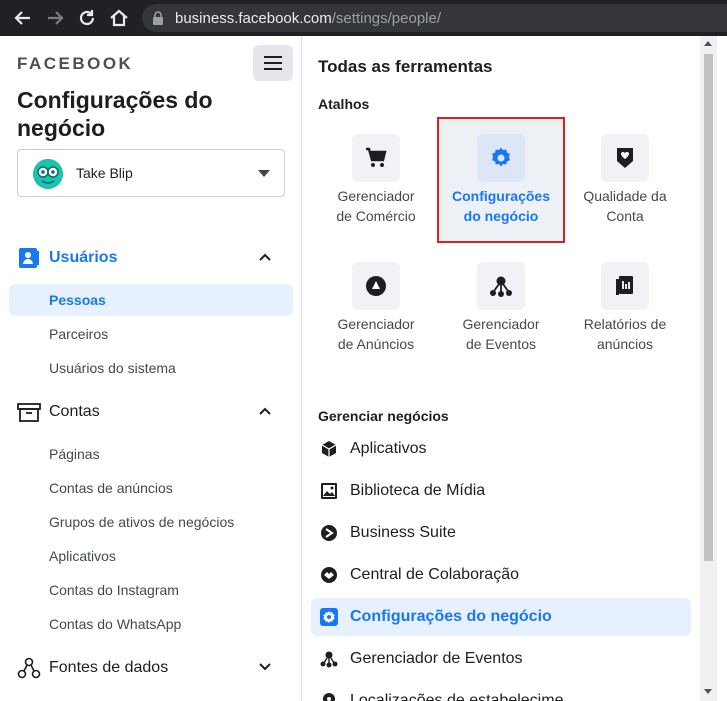  What do you see at coordinates (55, 18) in the screenshot?
I see `forward-arrow-icon` at bounding box center [55, 18].